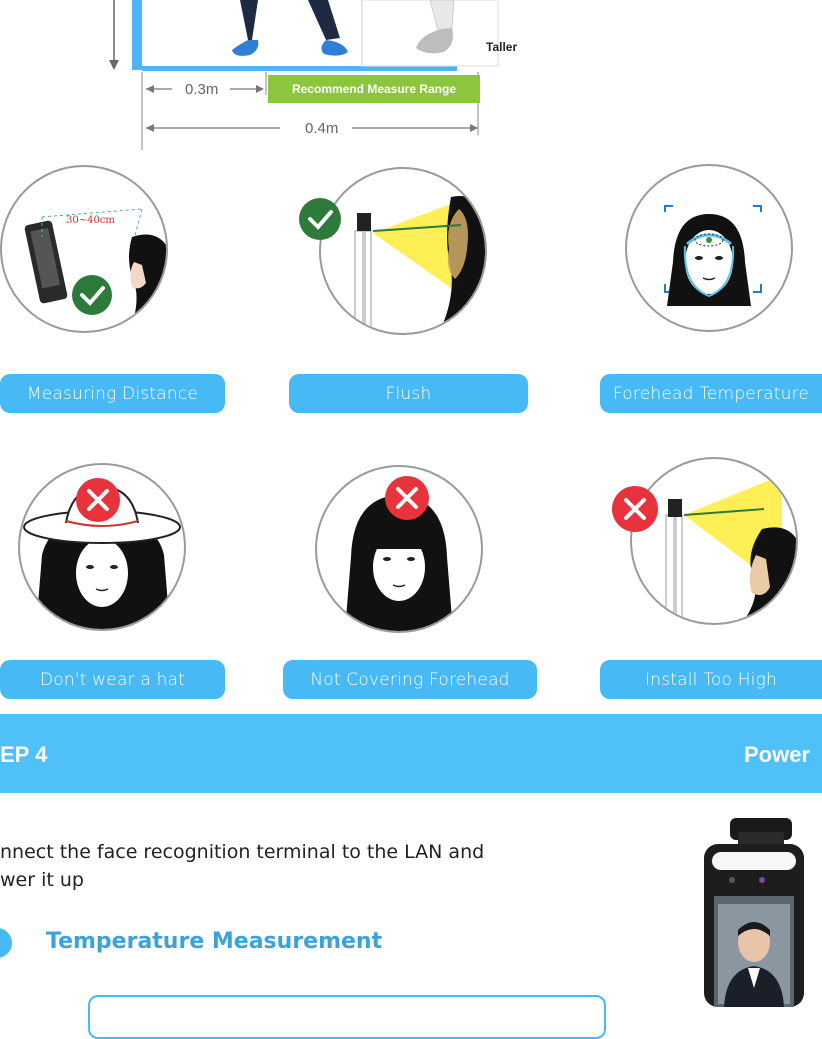  What do you see at coordinates (98, 500) in the screenshot?
I see `hat-x-icon` at bounding box center [98, 500].